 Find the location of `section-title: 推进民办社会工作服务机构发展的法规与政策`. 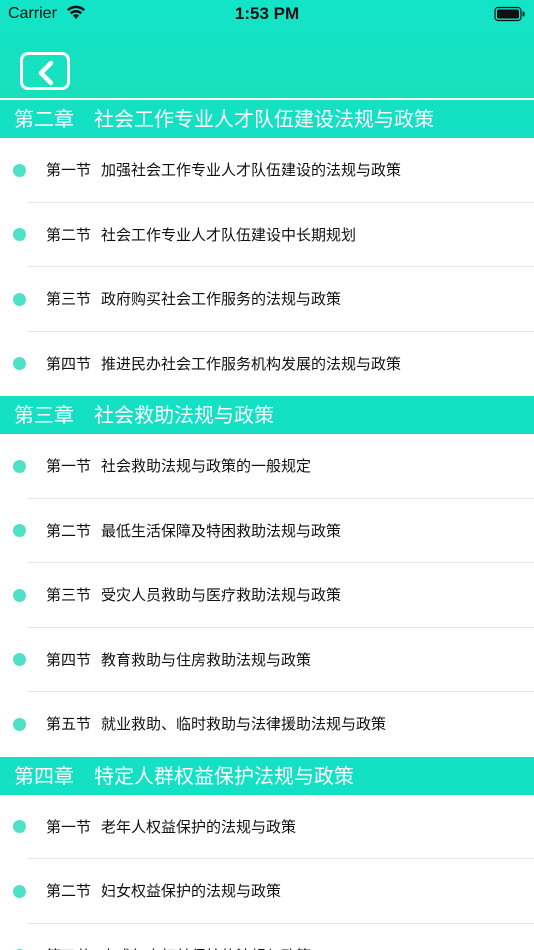

section-title: 推进民办社会工作服务机构发展的法规与政策 is located at coordinates (251, 363).